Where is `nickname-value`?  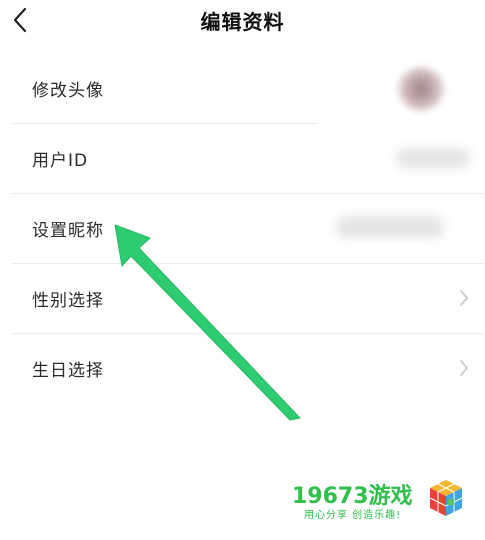
nickname-value is located at coordinates (390, 227).